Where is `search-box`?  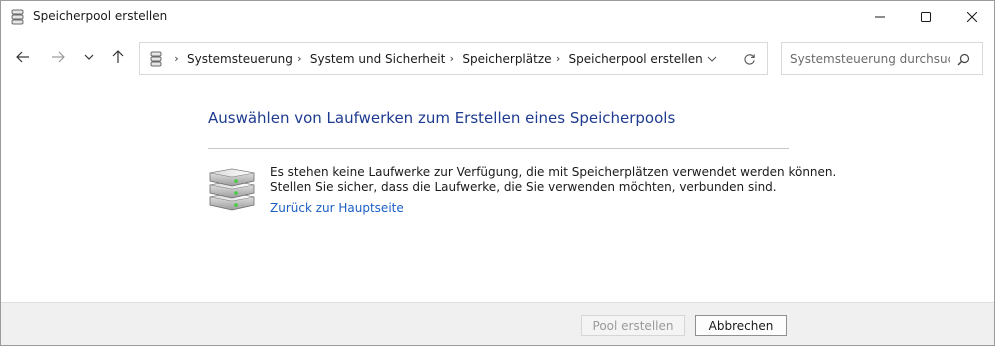 search-box is located at coordinates (882, 58).